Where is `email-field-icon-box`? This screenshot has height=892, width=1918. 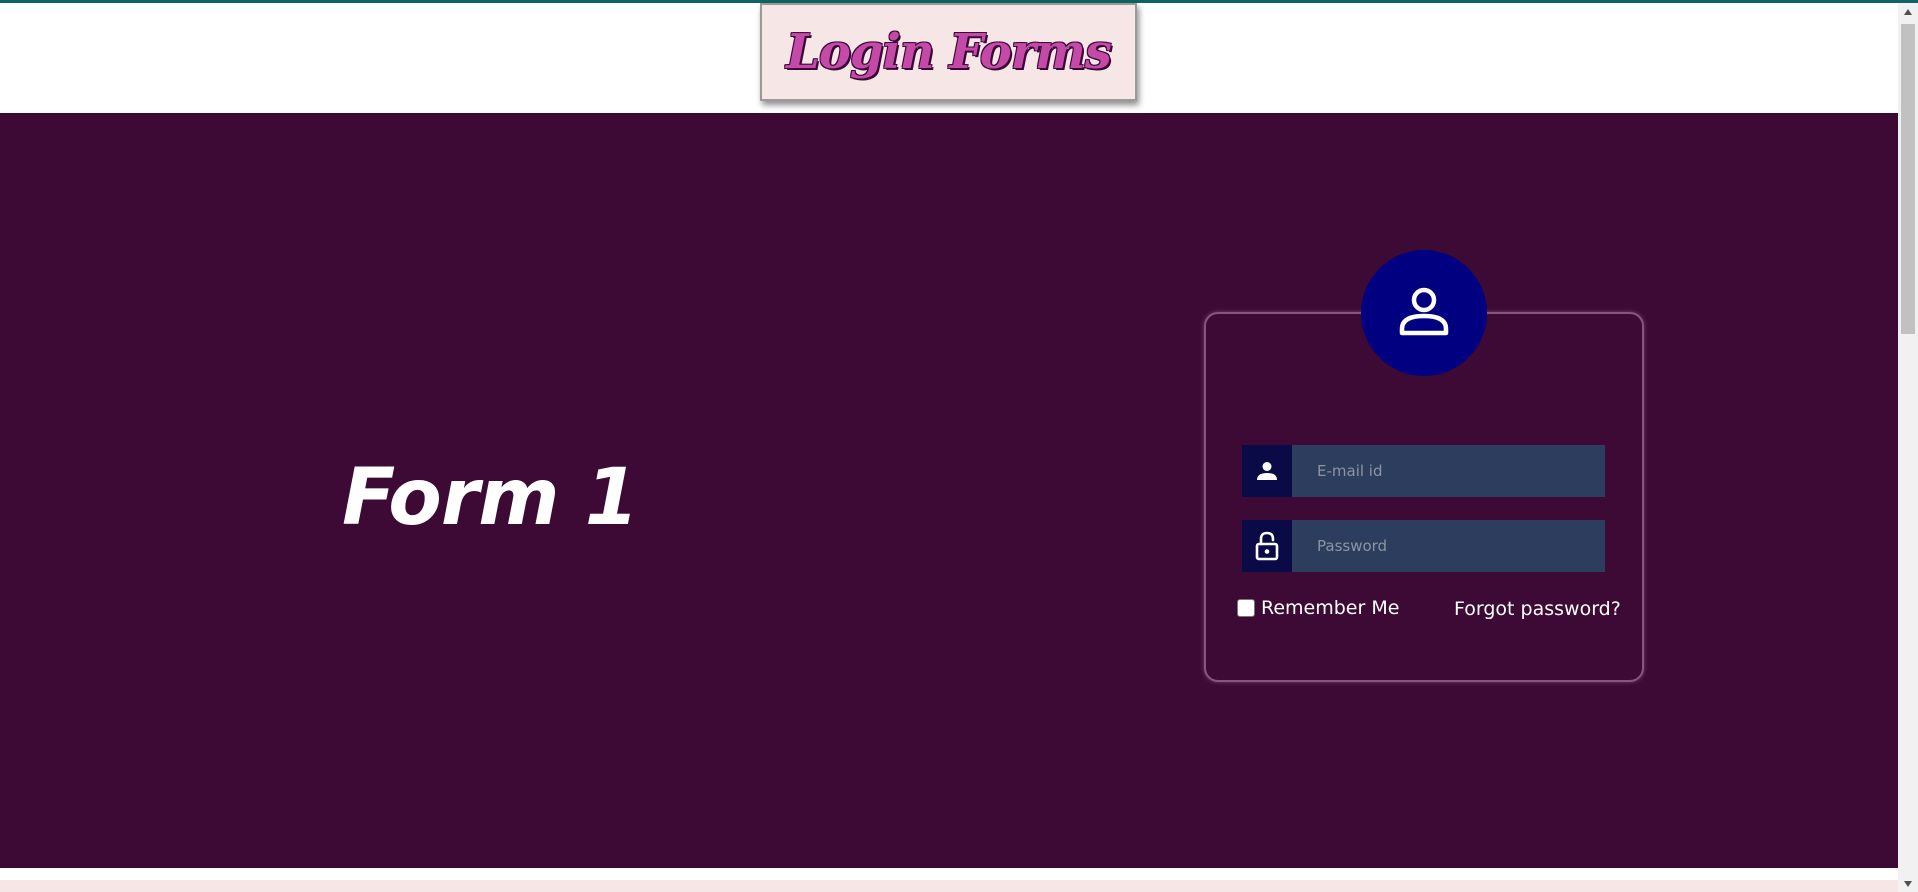 email-field-icon-box is located at coordinates (1267, 471).